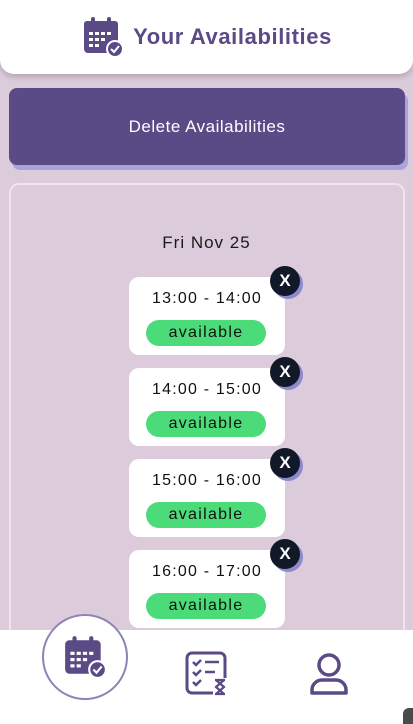 The width and height of the screenshot is (413, 724). Describe the element at coordinates (207, 498) in the screenshot. I see `availability-slot: 15:00 - 16:00 available` at that location.